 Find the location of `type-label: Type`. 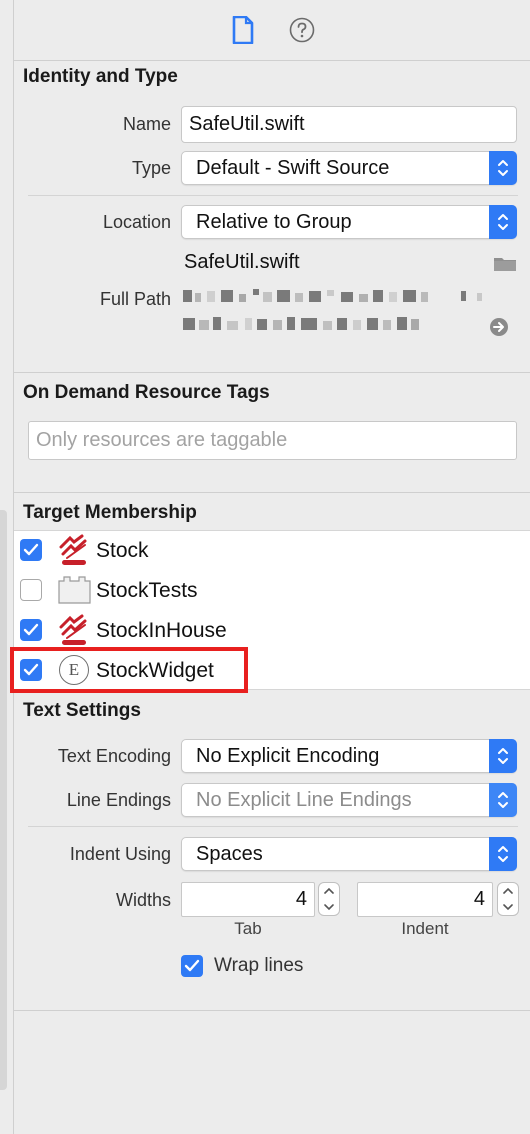

type-label: Type is located at coordinates (151, 168).